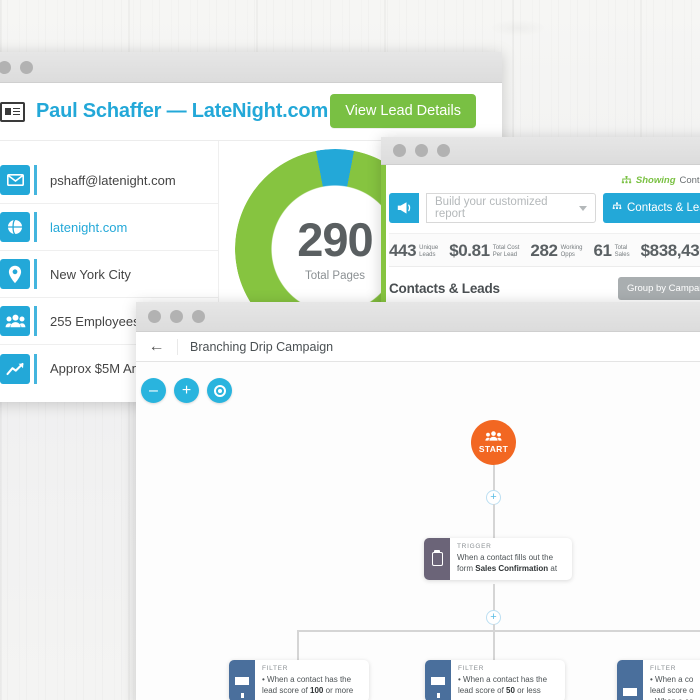 The image size is (700, 700). What do you see at coordinates (493, 449) in the screenshot?
I see `start-node-label: START` at bounding box center [493, 449].